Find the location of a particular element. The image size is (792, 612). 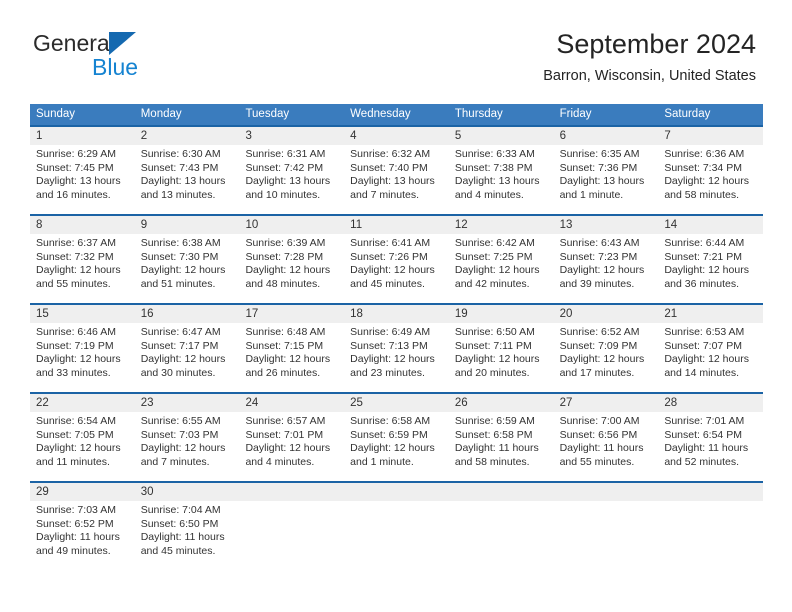

sunset-text: Sunset: 7:25 PM is located at coordinates (493, 256).